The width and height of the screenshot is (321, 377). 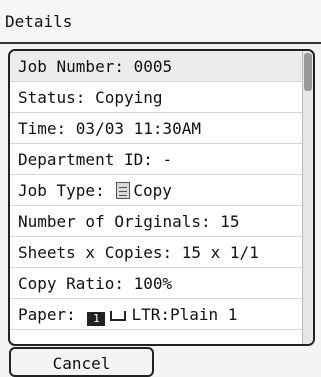 I want to click on detail-time: Time: 03/03 11:30AM, so click(x=156, y=128).